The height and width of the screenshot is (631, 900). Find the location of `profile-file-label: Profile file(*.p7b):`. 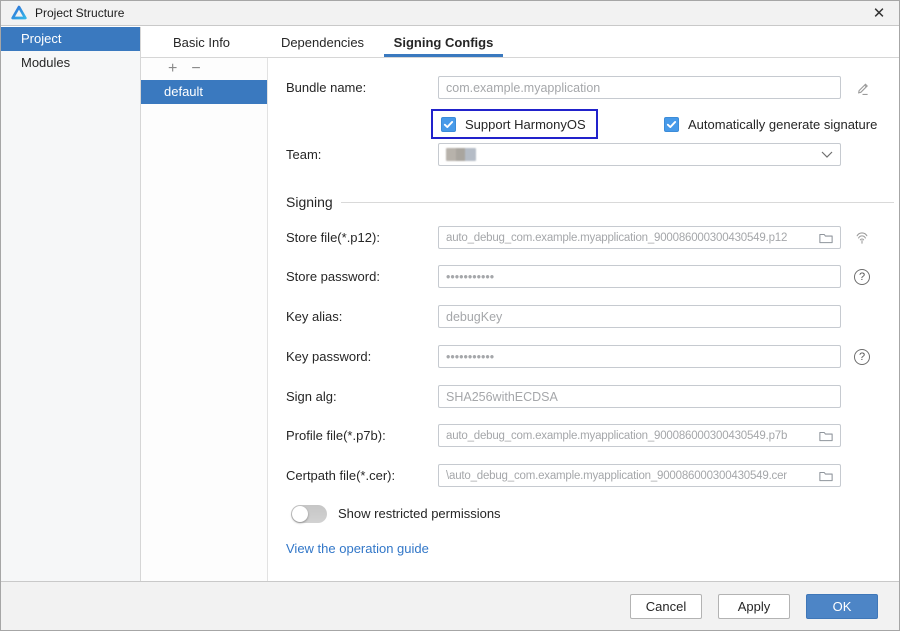

profile-file-label: Profile file(*.p7b): is located at coordinates (336, 435).